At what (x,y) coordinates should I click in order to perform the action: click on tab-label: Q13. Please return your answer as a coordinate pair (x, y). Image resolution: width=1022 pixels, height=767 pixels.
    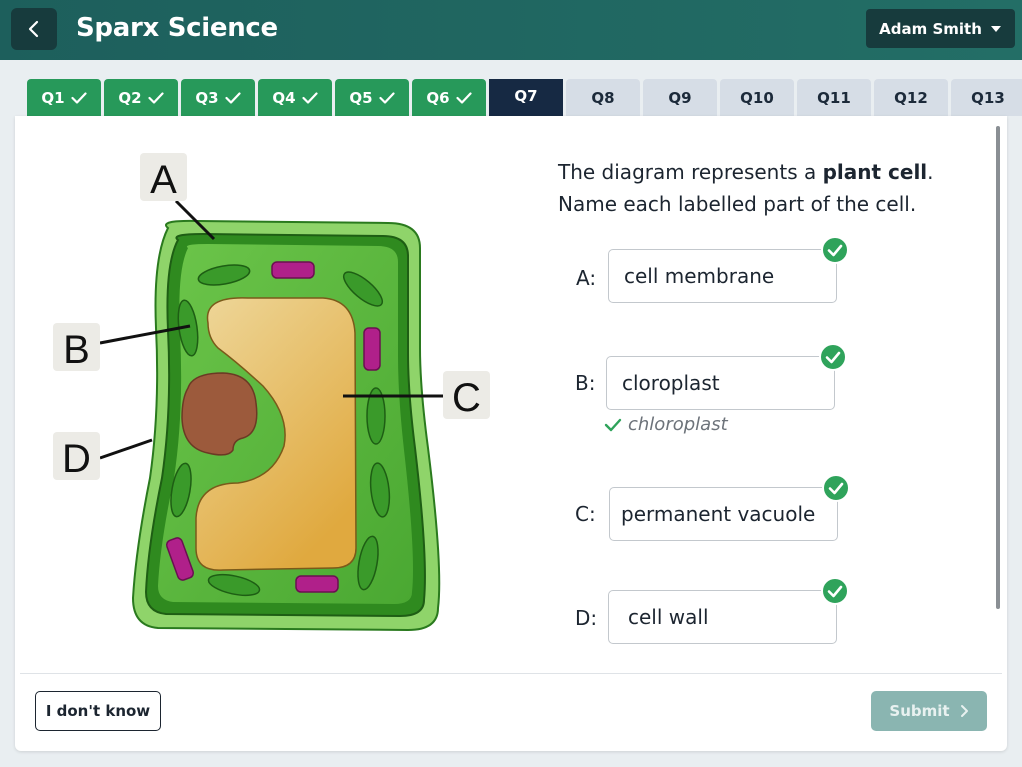
    Looking at the image, I should click on (988, 97).